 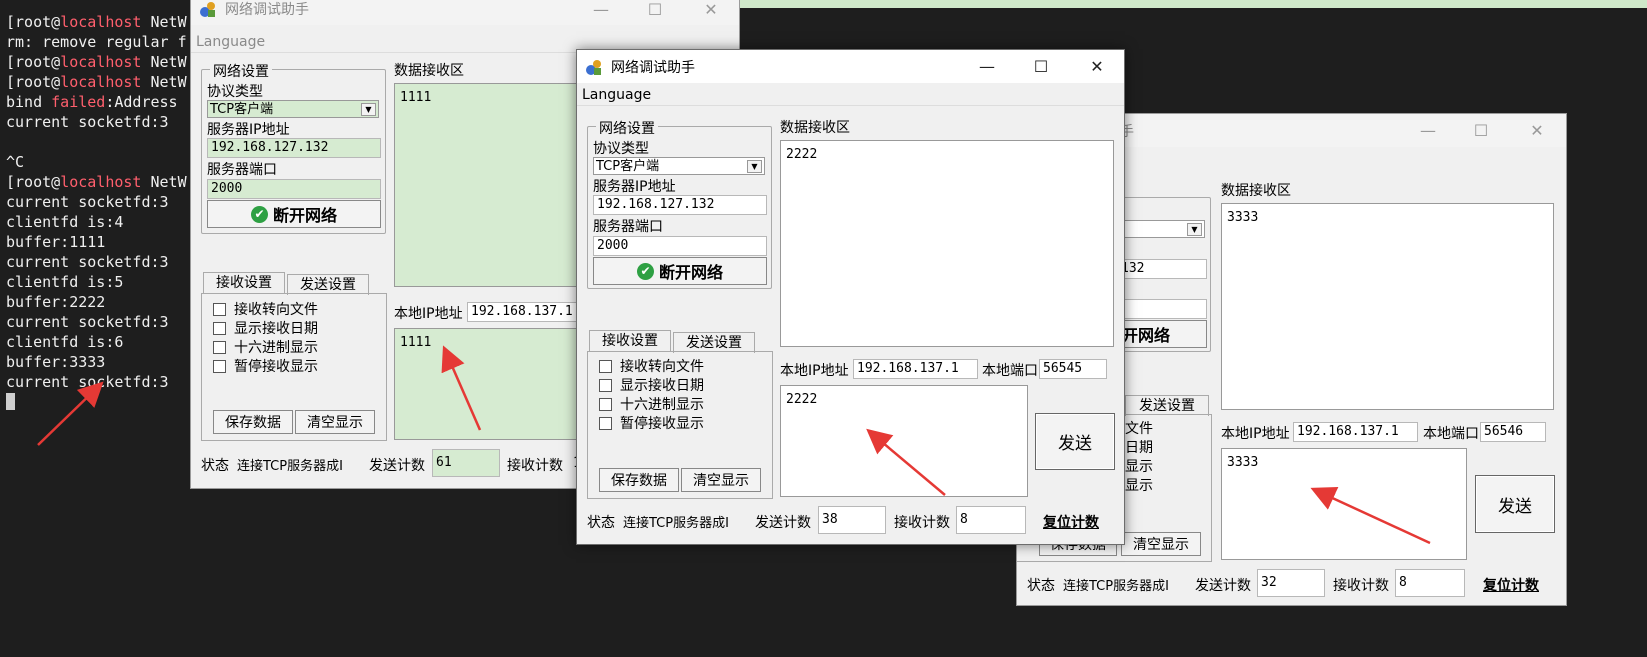 I want to click on send-count-field: 61, so click(x=466, y=463).